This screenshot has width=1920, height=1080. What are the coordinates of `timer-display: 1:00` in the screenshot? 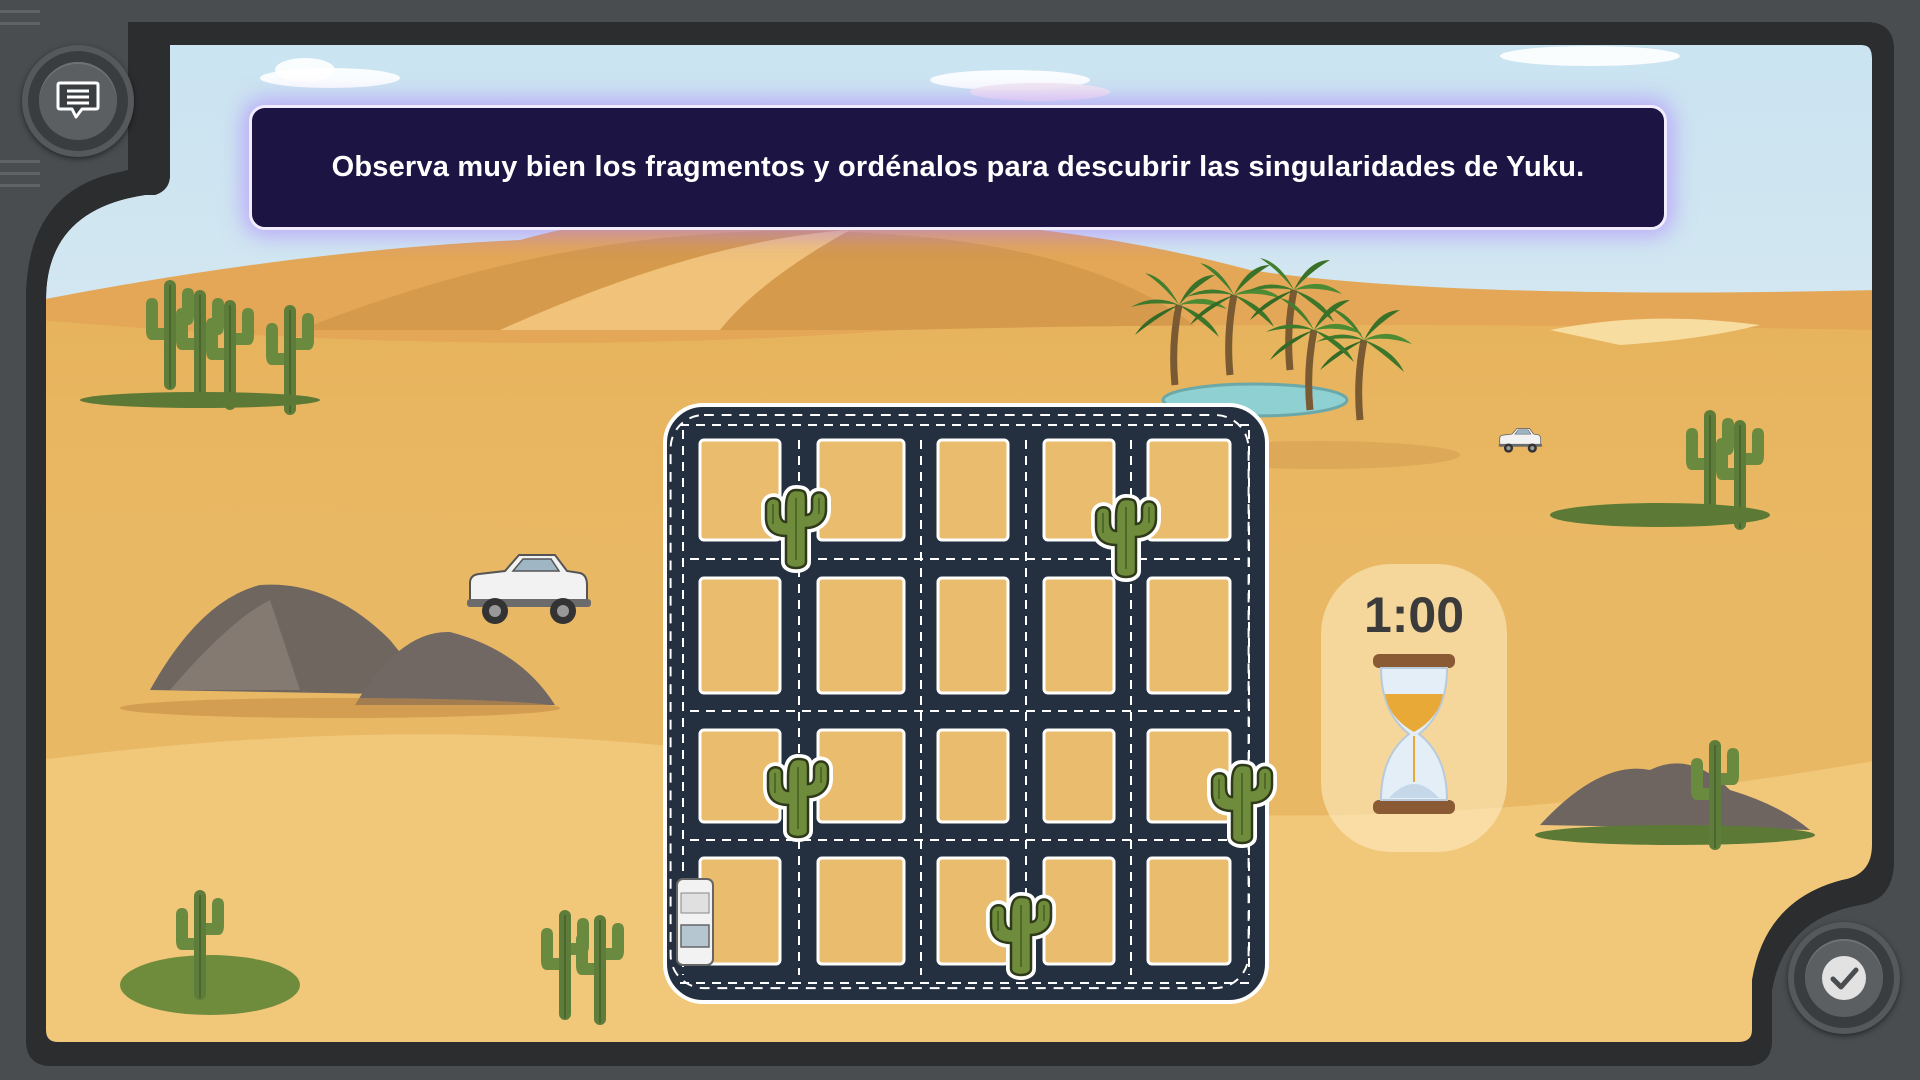 It's located at (1414, 615).